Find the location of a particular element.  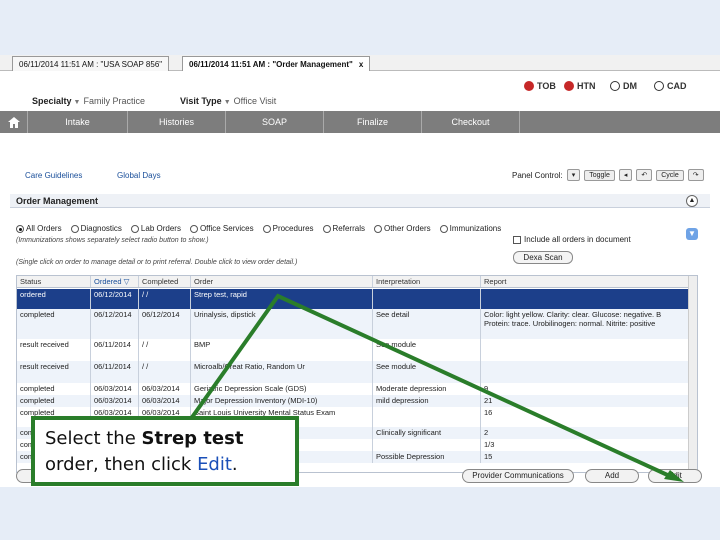

filter-label: Diagnostics is located at coordinates (101, 228).